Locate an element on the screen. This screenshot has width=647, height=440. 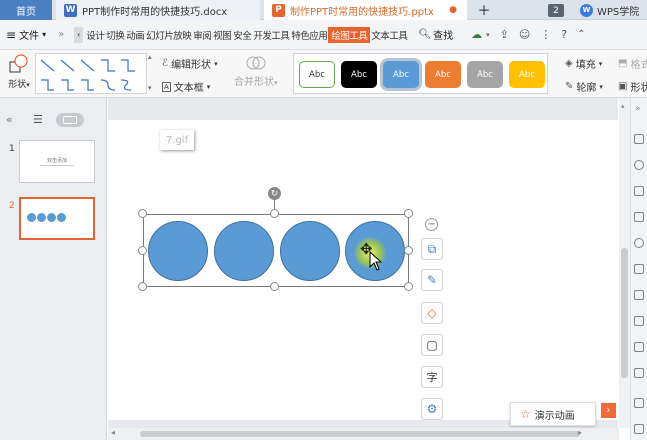
tab-animation: 动画 is located at coordinates (135, 35).